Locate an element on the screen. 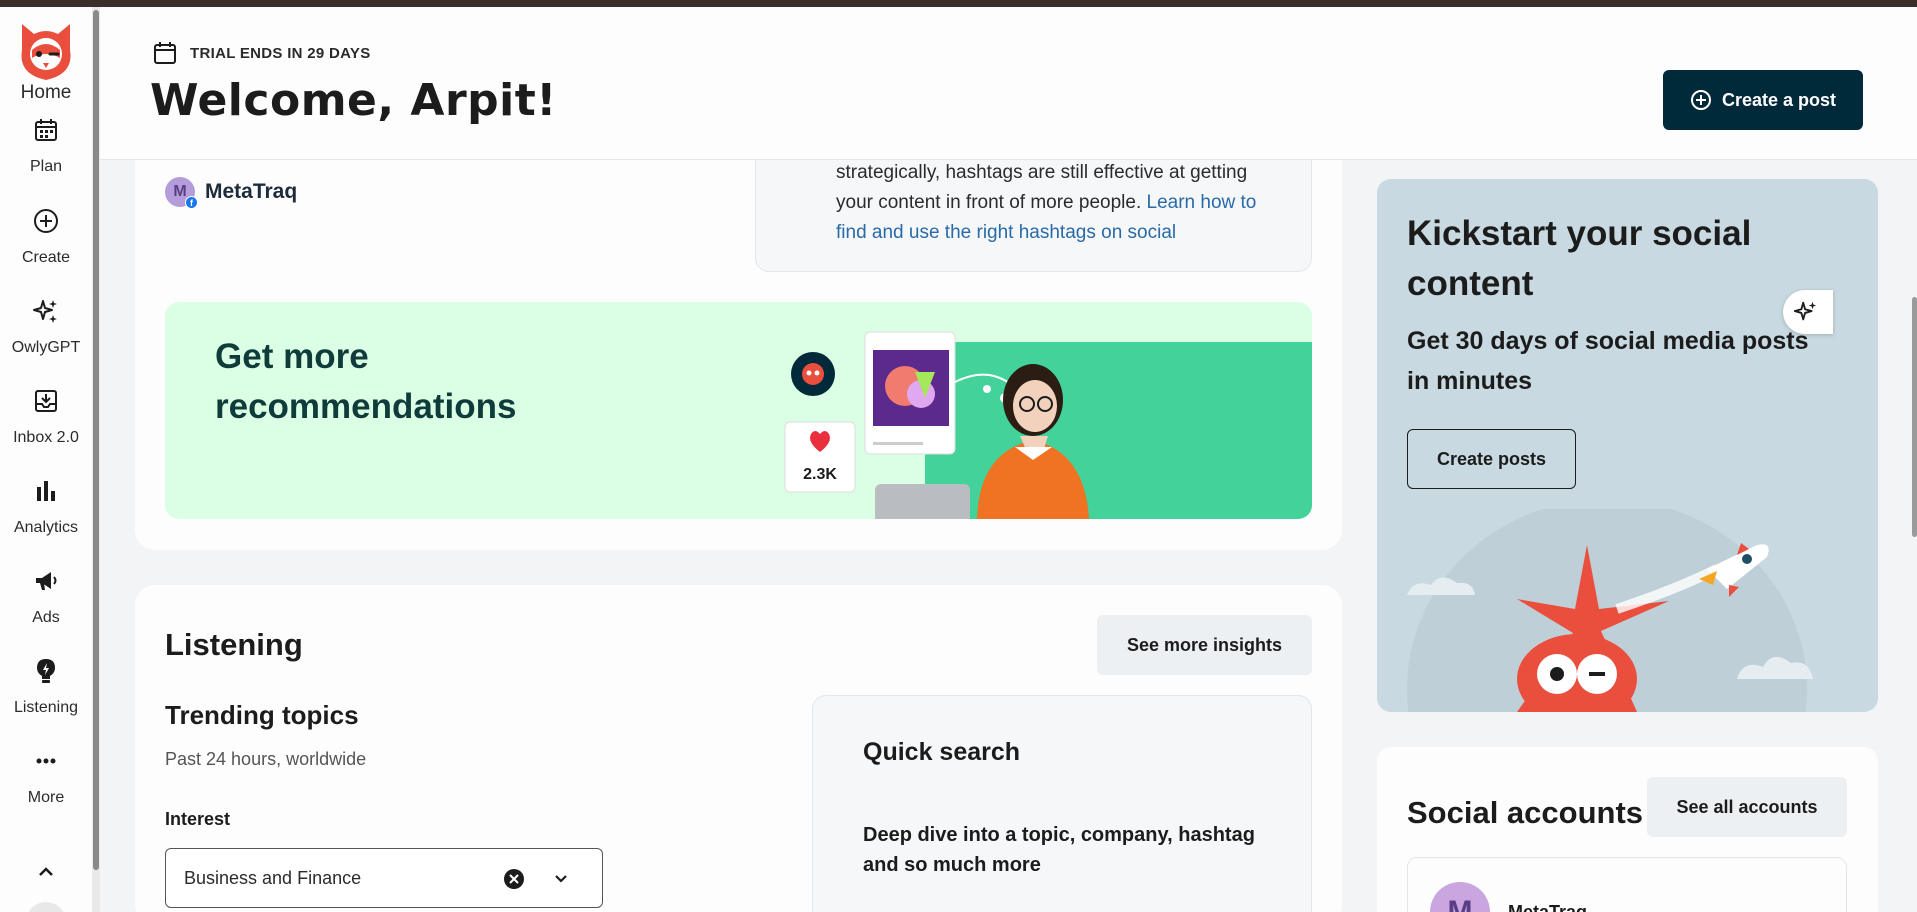 The height and width of the screenshot is (912, 1917). trial-text: TRIAL ENDS IN 29 DAYS is located at coordinates (280, 53).